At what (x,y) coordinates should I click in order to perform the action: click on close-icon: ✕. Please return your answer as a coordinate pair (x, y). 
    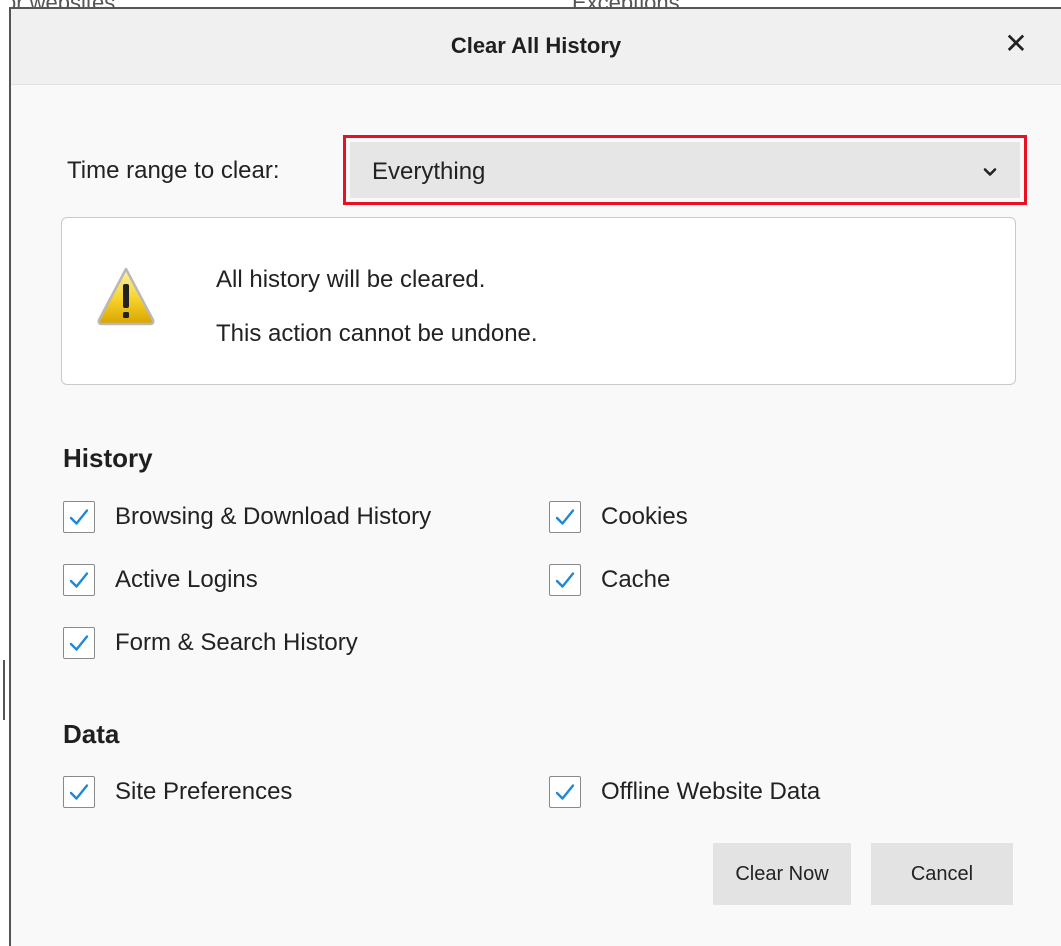
    Looking at the image, I should click on (1016, 43).